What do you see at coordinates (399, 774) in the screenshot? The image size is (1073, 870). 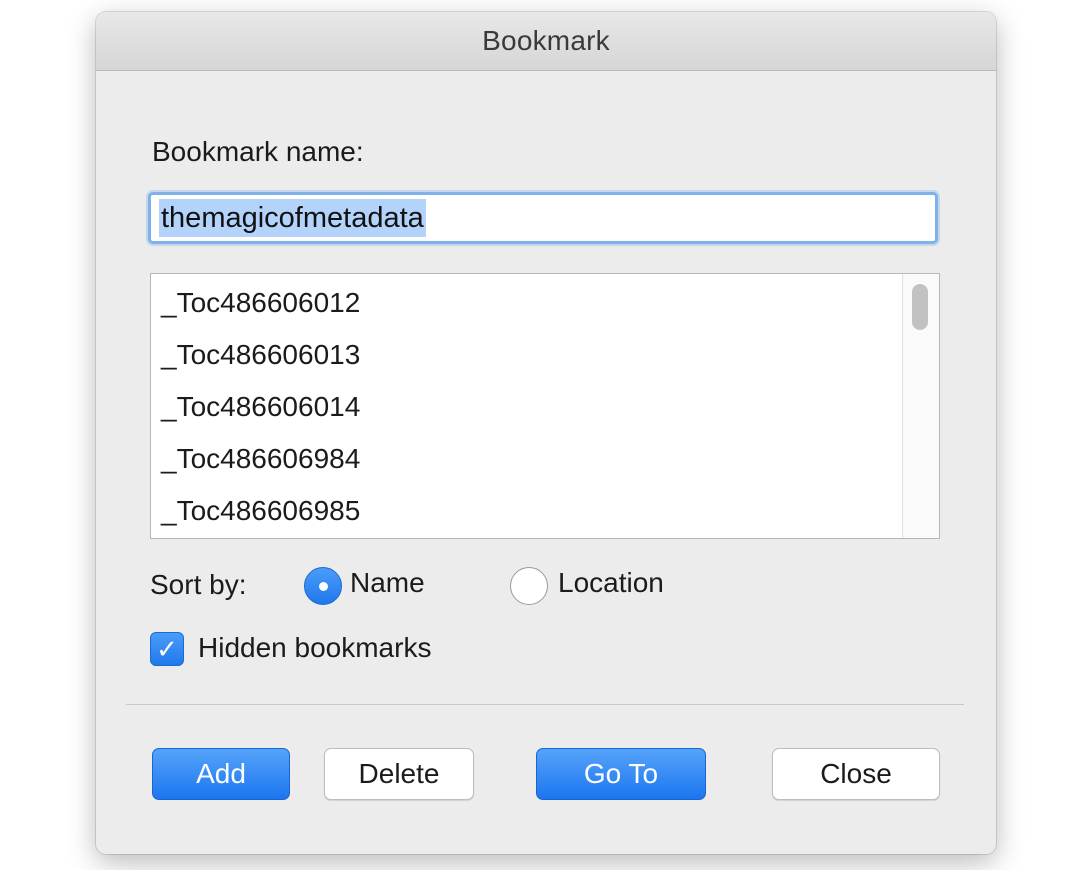 I see `delete-button: Delete` at bounding box center [399, 774].